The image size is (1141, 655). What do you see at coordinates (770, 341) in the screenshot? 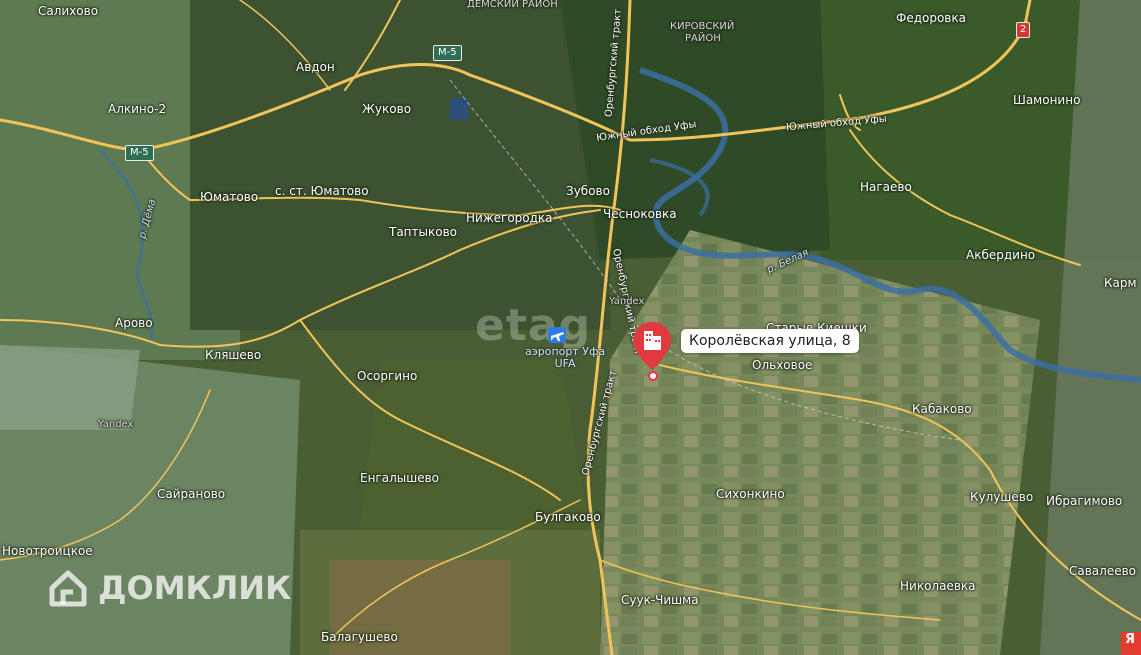
I see `address-callout: Королёвская улица, 8` at bounding box center [770, 341].